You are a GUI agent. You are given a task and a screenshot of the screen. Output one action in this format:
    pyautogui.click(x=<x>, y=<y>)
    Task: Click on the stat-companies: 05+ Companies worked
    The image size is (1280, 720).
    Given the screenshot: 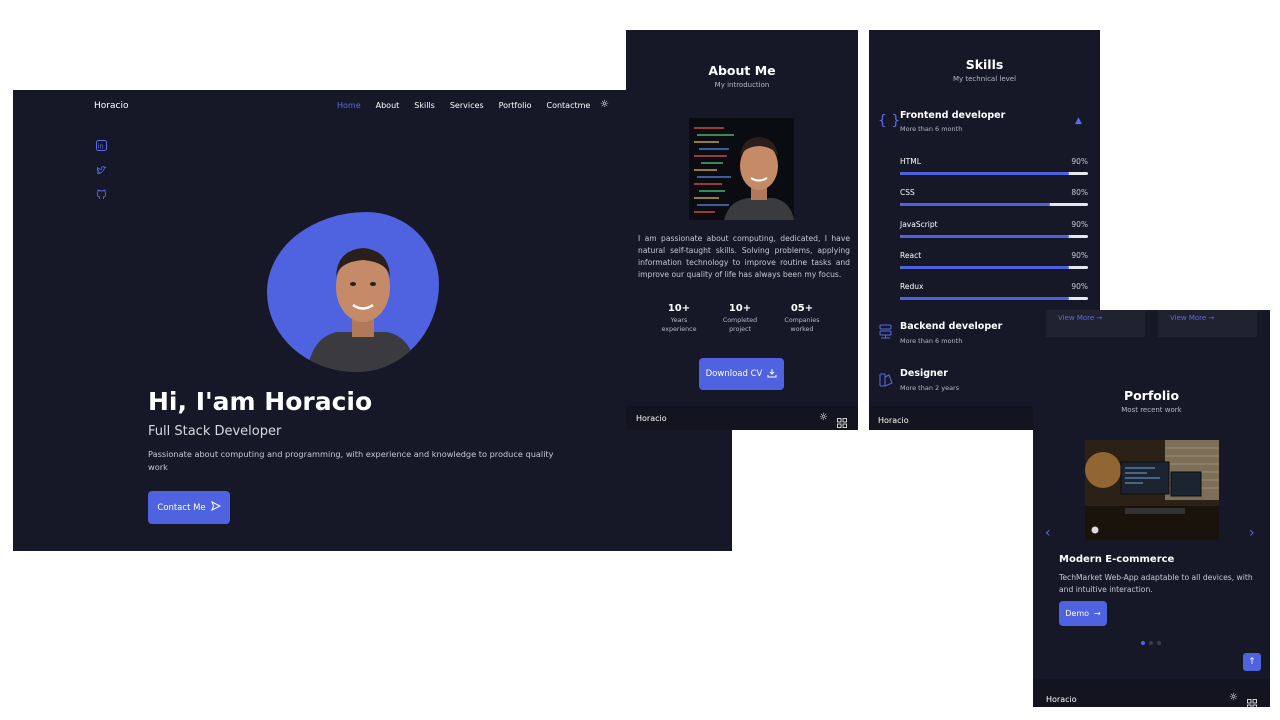 What is the action you would take?
    pyautogui.click(x=802, y=318)
    